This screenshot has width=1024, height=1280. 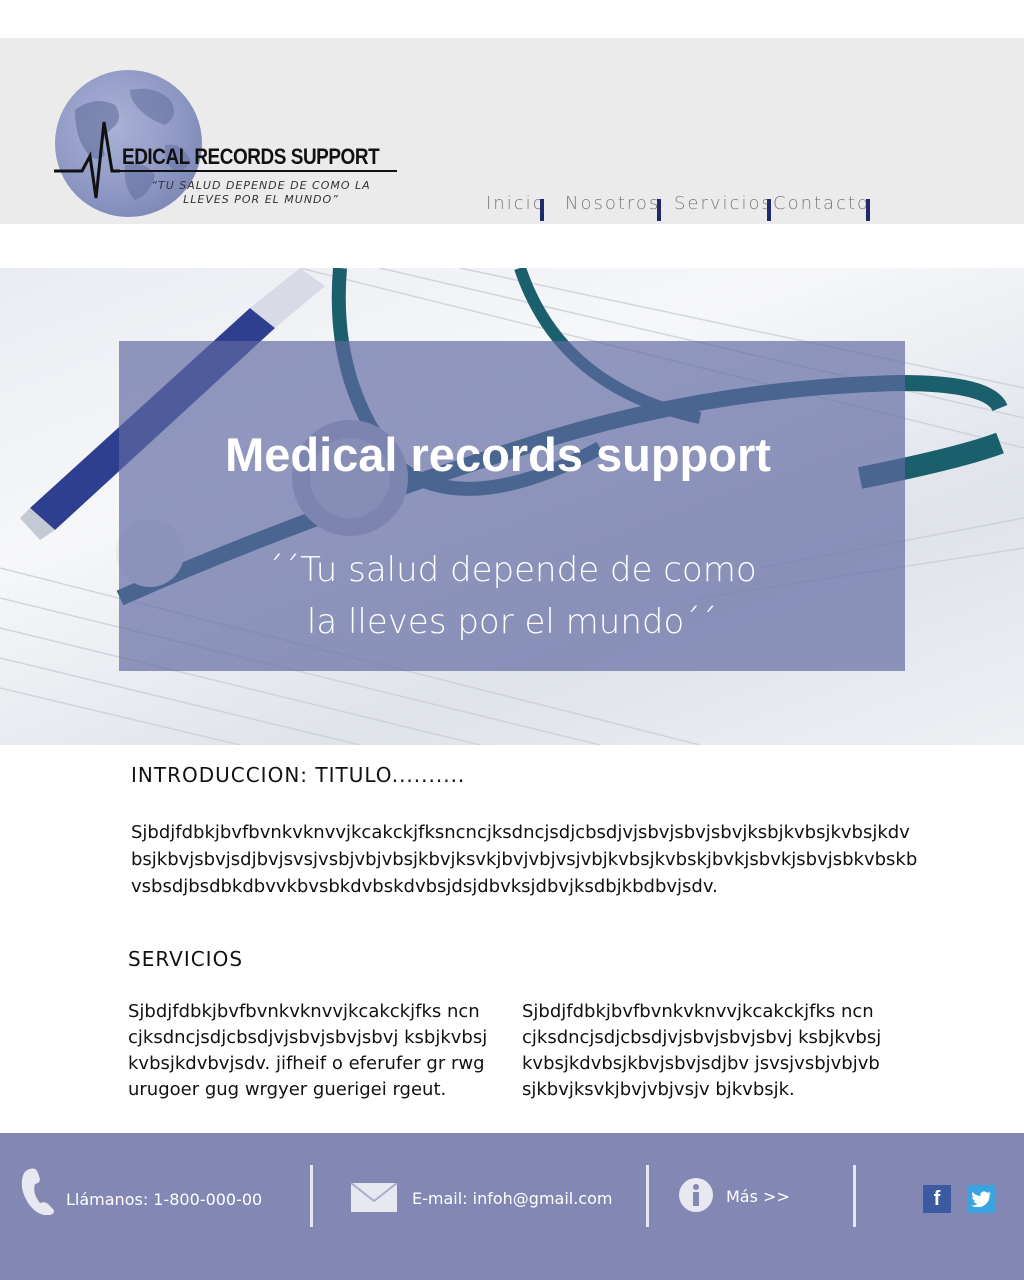 I want to click on info-icon, so click(x=696, y=1195).